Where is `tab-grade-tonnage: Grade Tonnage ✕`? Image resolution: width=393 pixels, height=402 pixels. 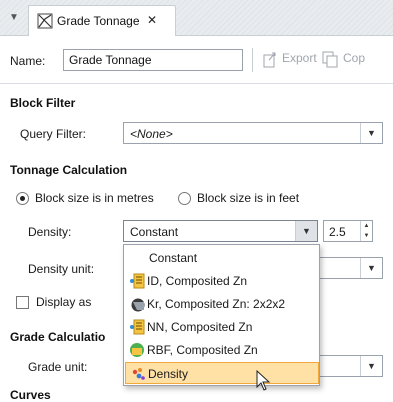 tab-grade-tonnage: Grade Tonnage ✕ is located at coordinates (102, 20).